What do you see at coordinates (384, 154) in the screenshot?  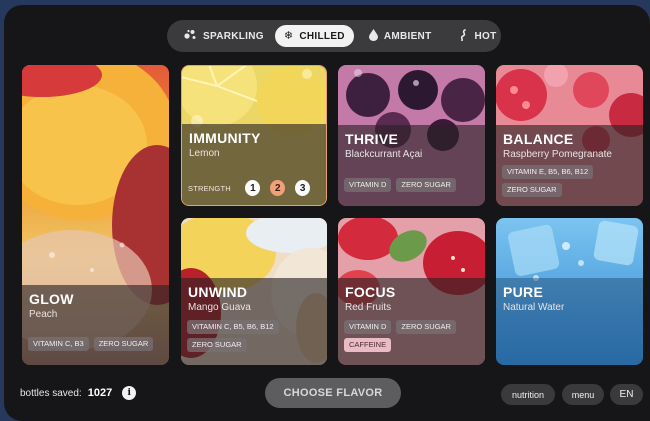 I see `card-subtitle: Blackcurrant Açai` at bounding box center [384, 154].